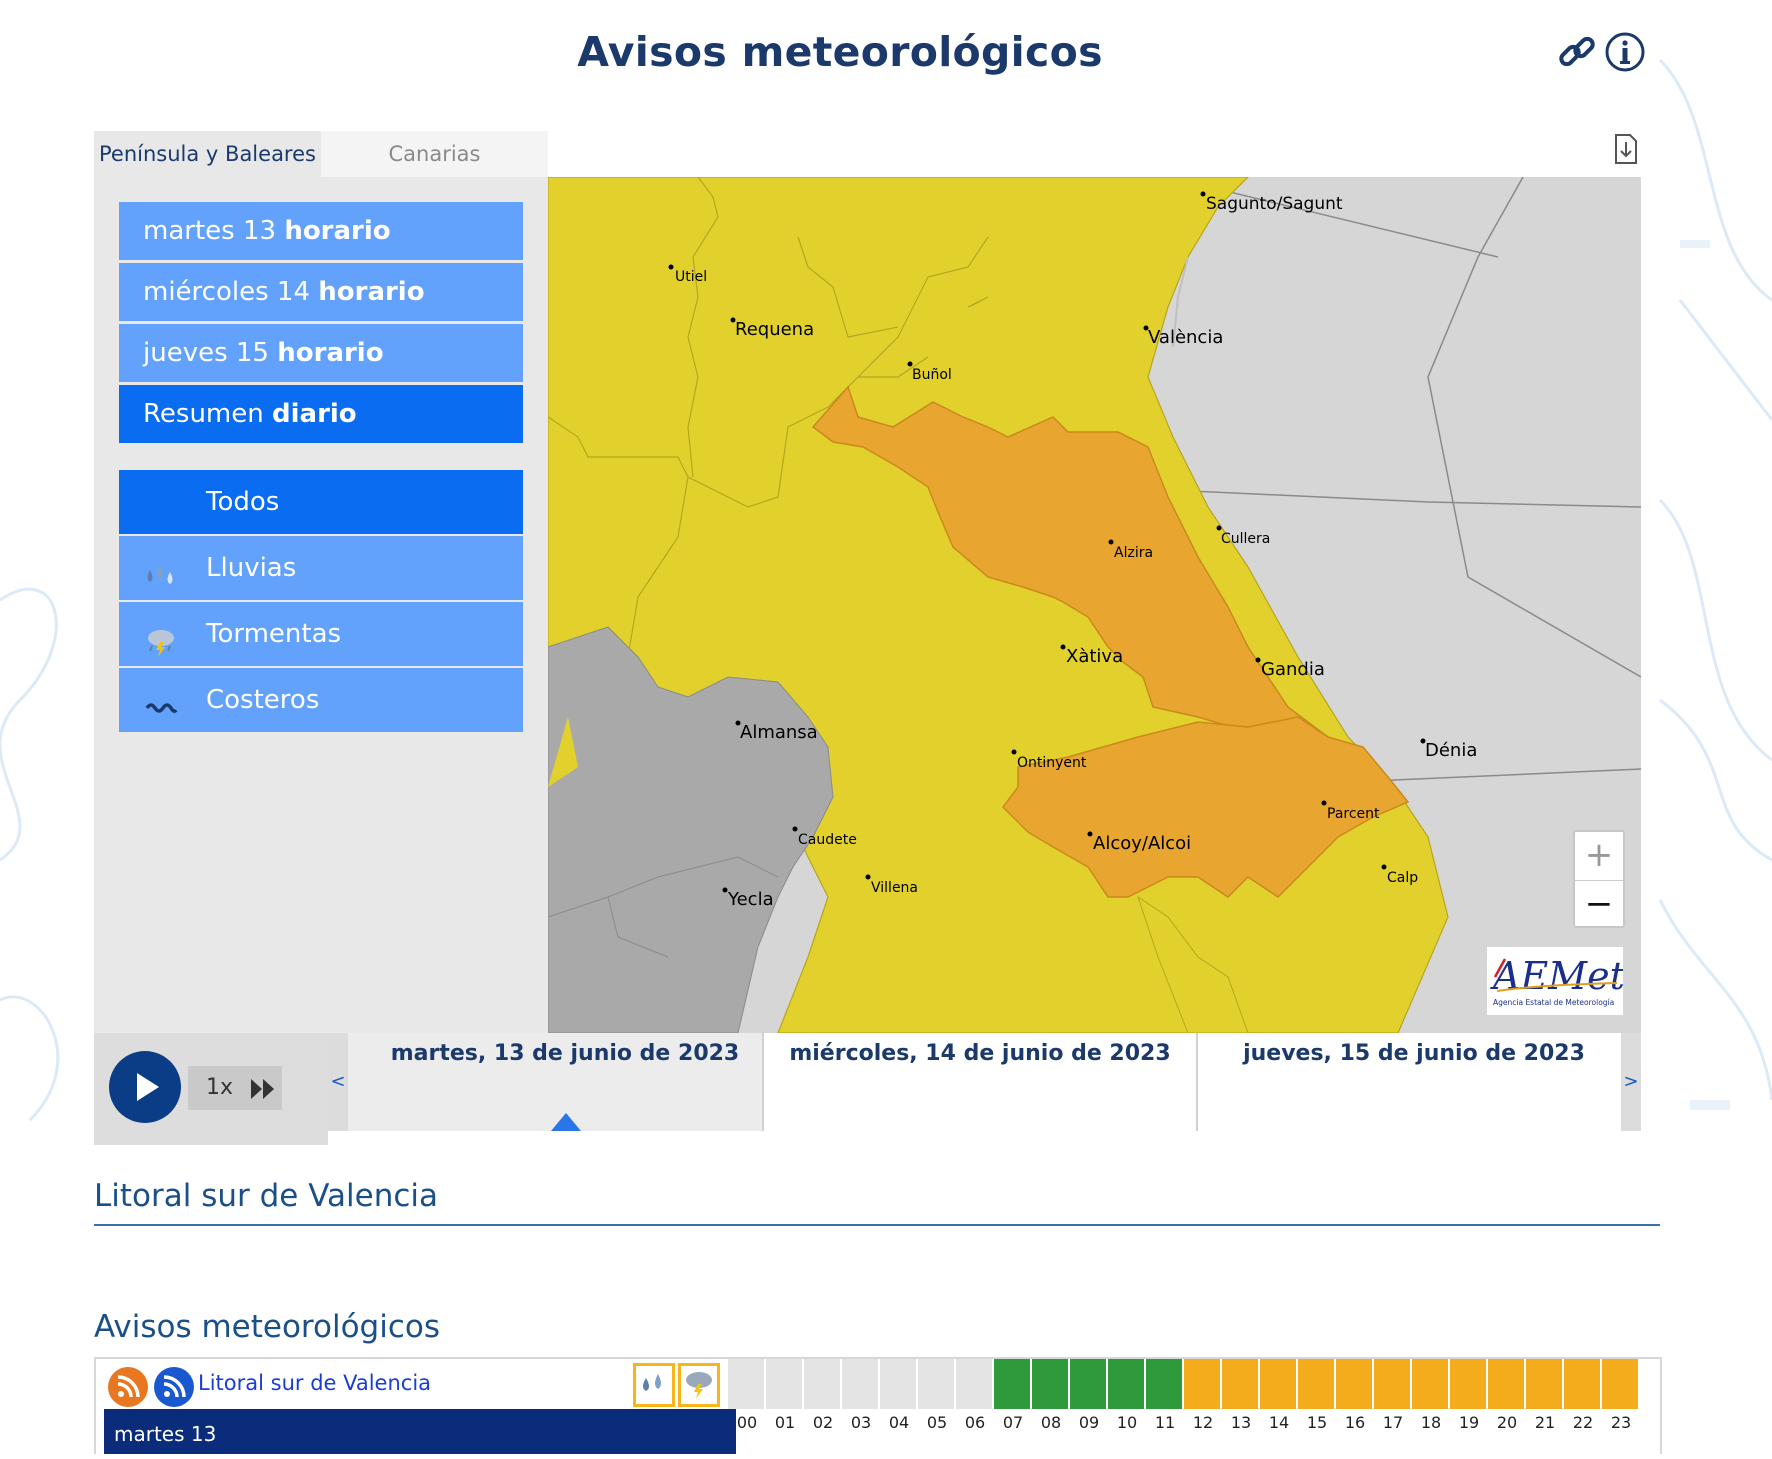 The height and width of the screenshot is (1459, 1772). I want to click on day-label: martes 13, so click(210, 231).